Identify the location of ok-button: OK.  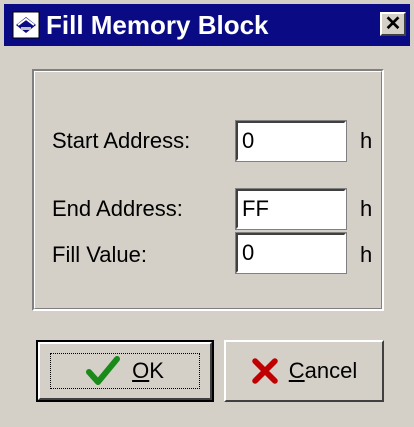
(125, 371).